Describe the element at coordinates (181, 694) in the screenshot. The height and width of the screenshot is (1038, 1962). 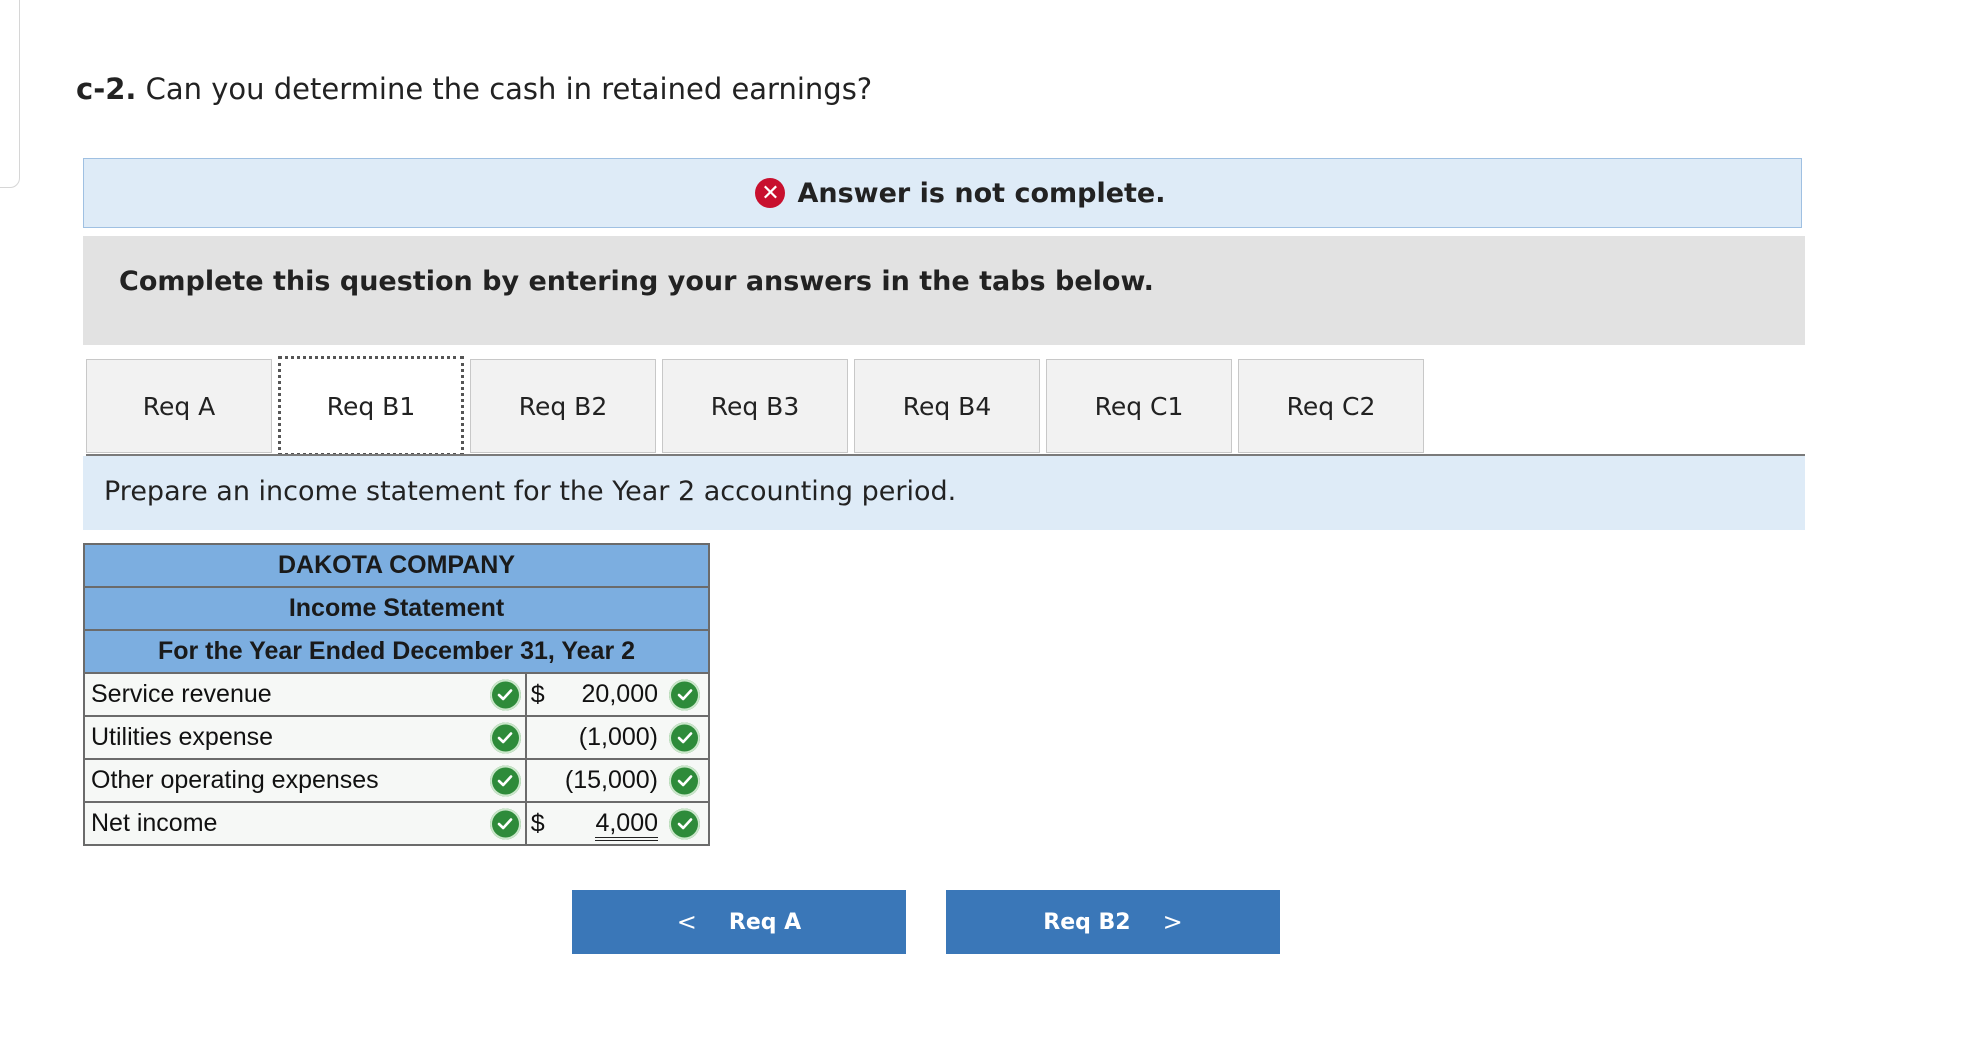
I see `row-label: Service revenue` at that location.